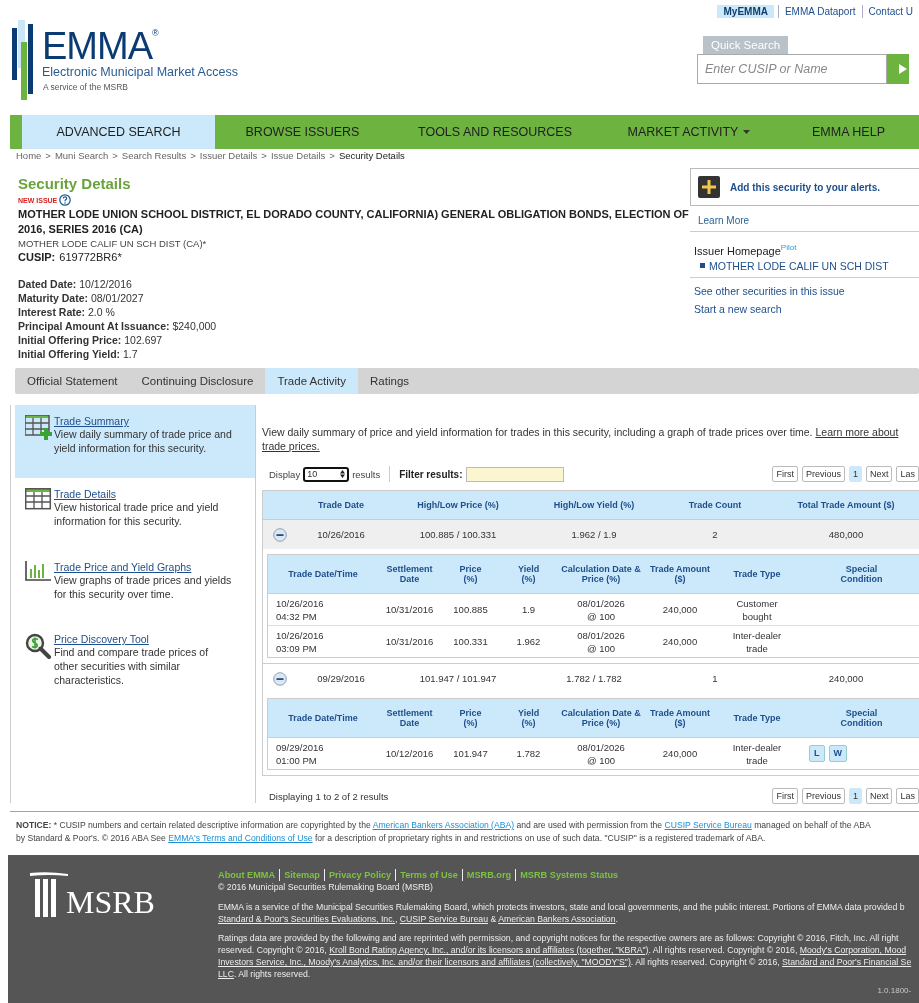  Describe the element at coordinates (150, 421) in the screenshot. I see `menu-link: Trade Summary` at that location.